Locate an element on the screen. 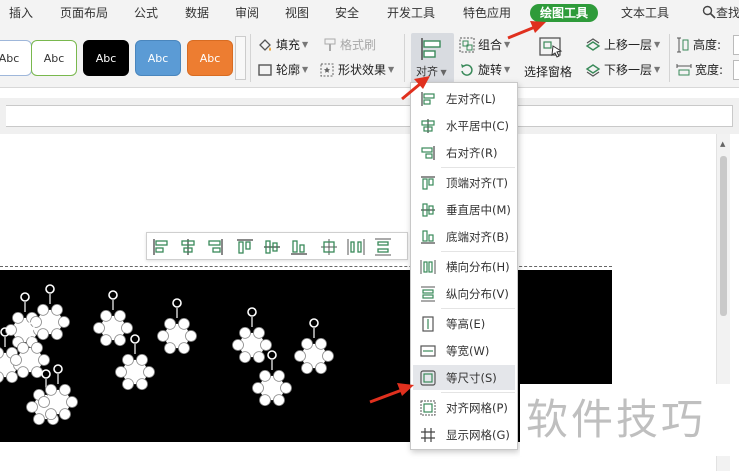 The height and width of the screenshot is (471, 739). distribute-horizontal-icon is located at coordinates (356, 247).